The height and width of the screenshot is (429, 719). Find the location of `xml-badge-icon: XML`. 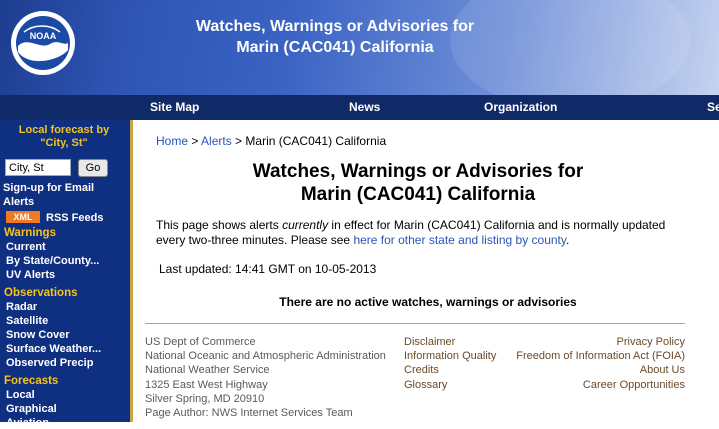

xml-badge-icon: XML is located at coordinates (23, 217).